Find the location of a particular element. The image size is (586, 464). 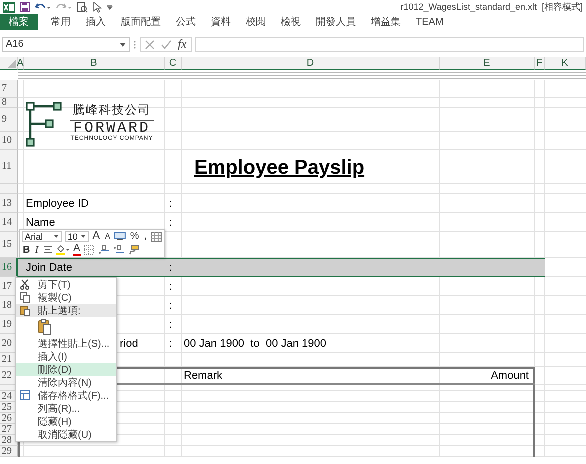

row-number: 29 is located at coordinates (9, 451).